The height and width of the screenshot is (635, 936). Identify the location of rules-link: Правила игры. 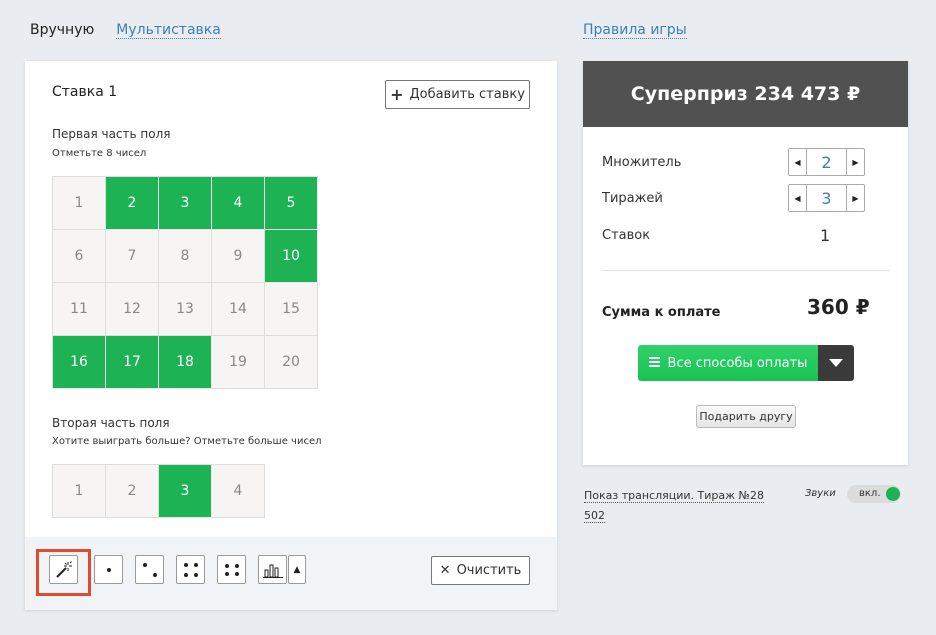
(635, 30).